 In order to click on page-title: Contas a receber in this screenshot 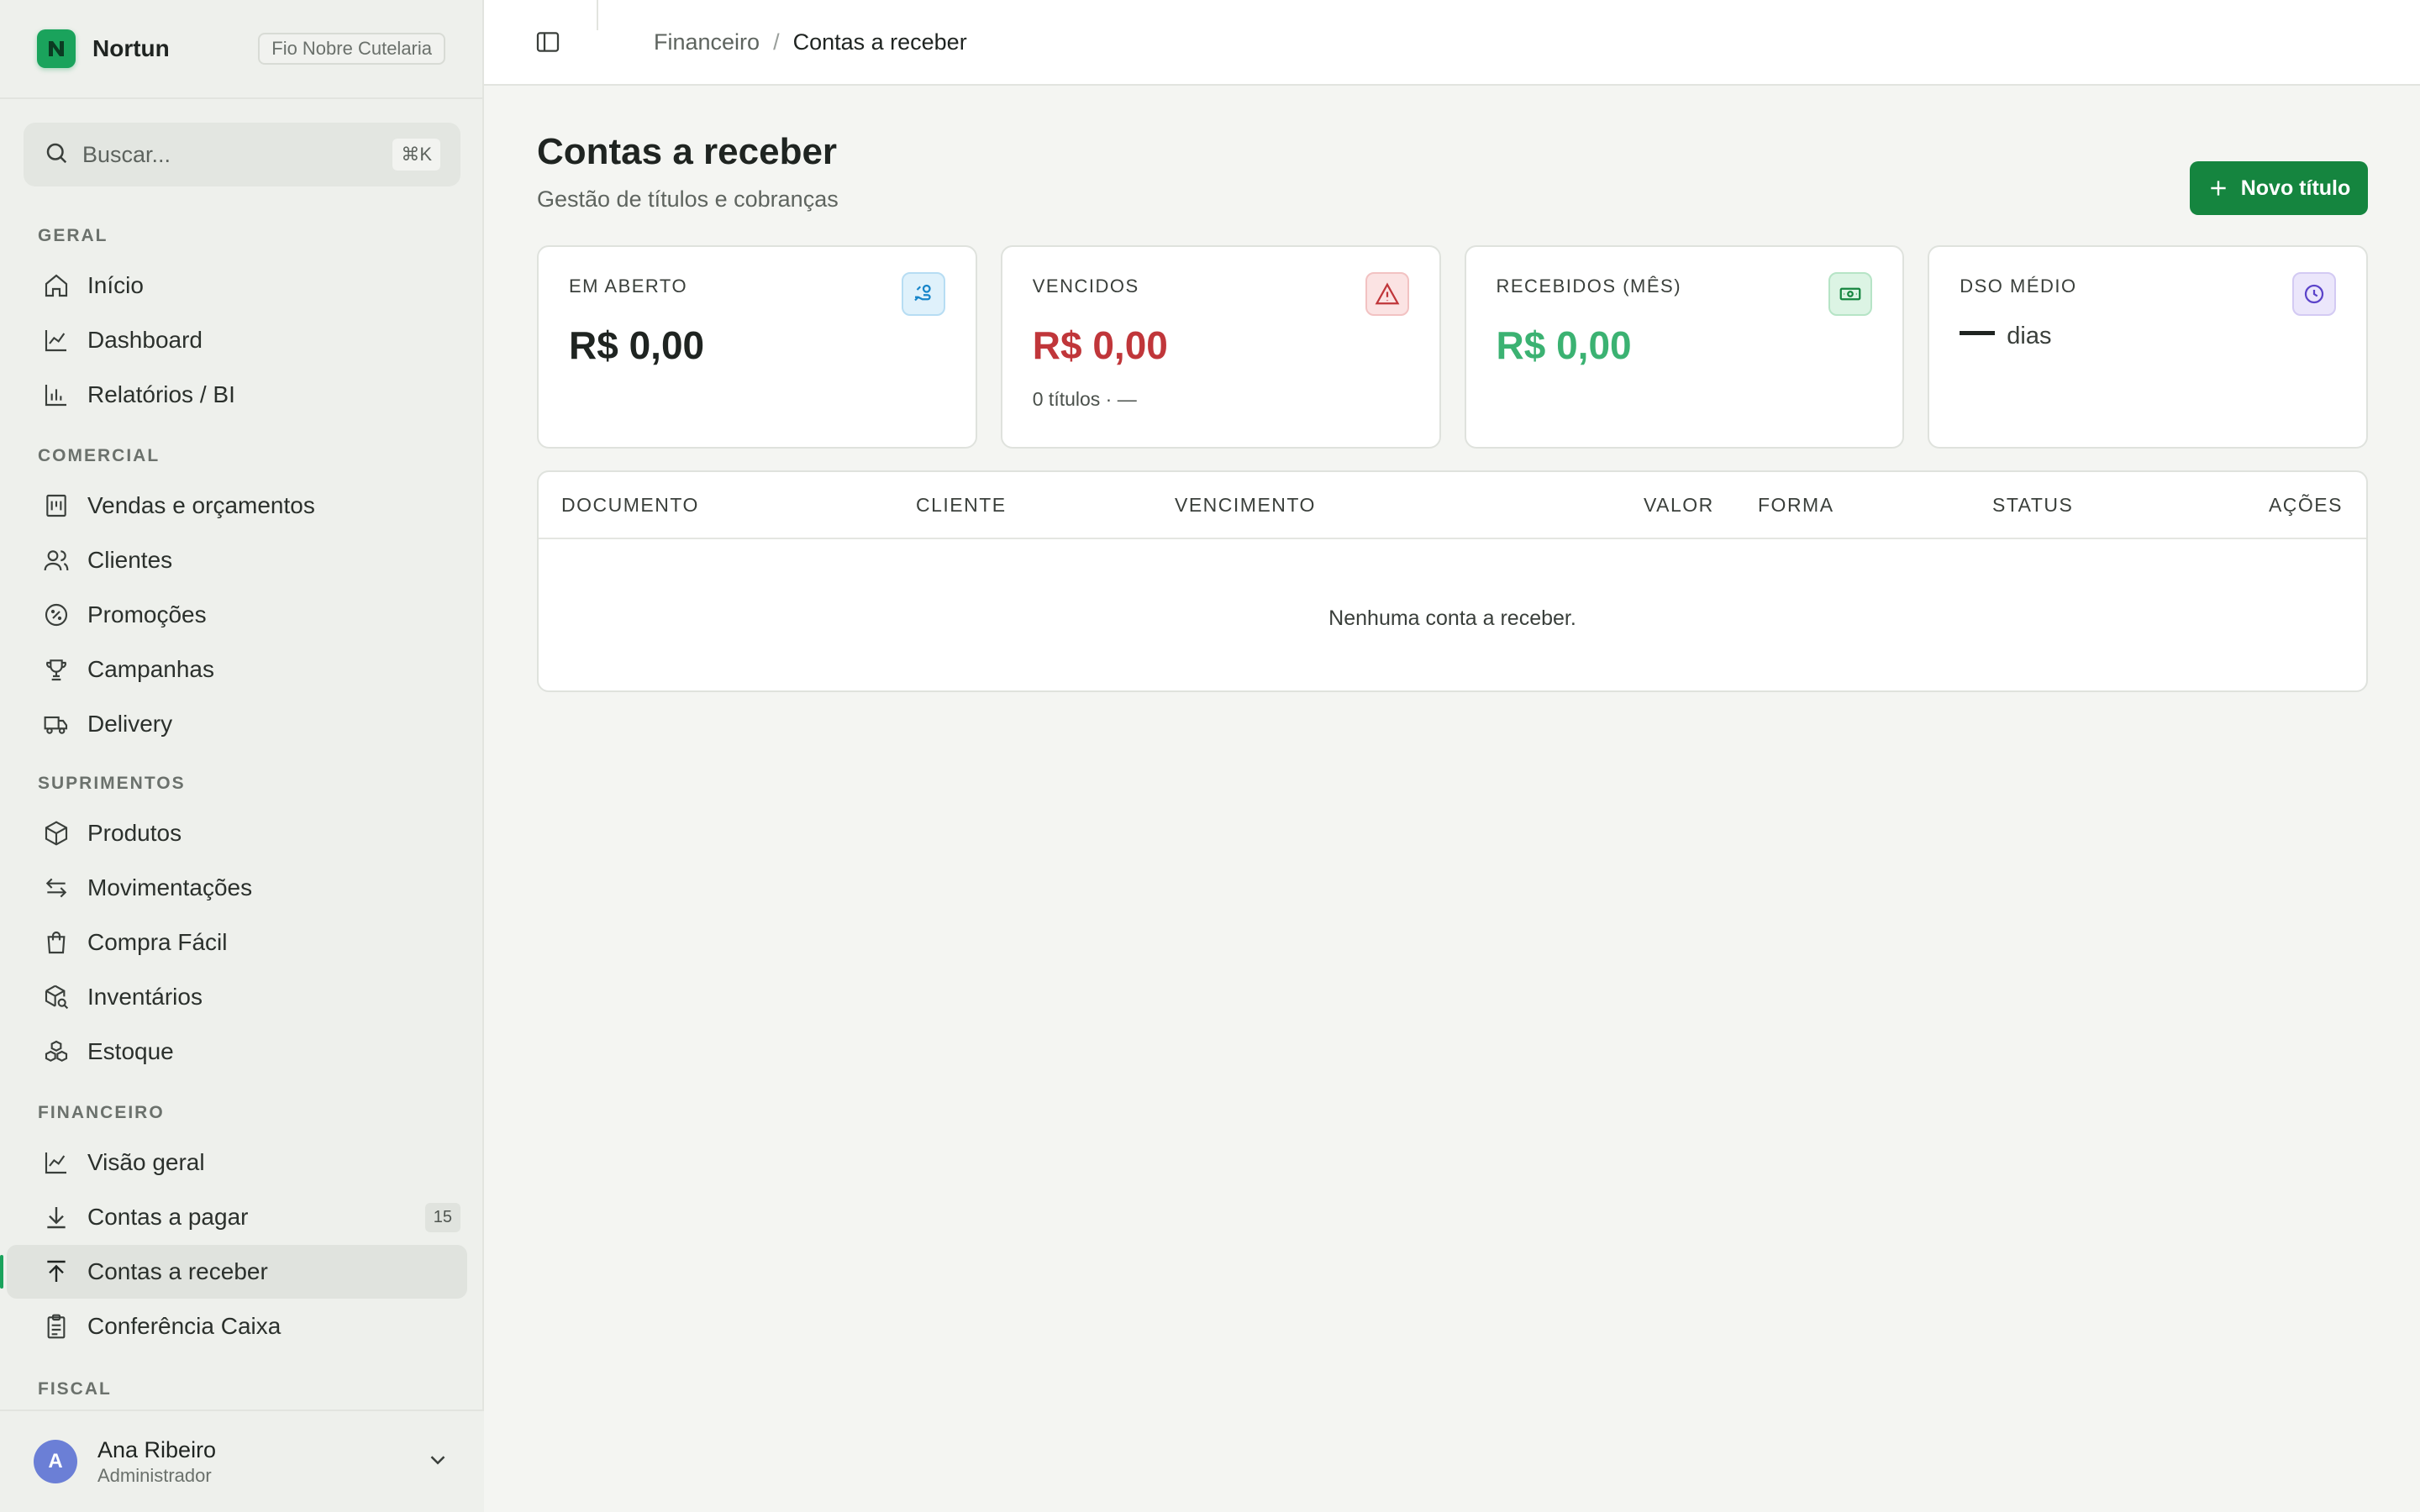, I will do `click(688, 151)`.